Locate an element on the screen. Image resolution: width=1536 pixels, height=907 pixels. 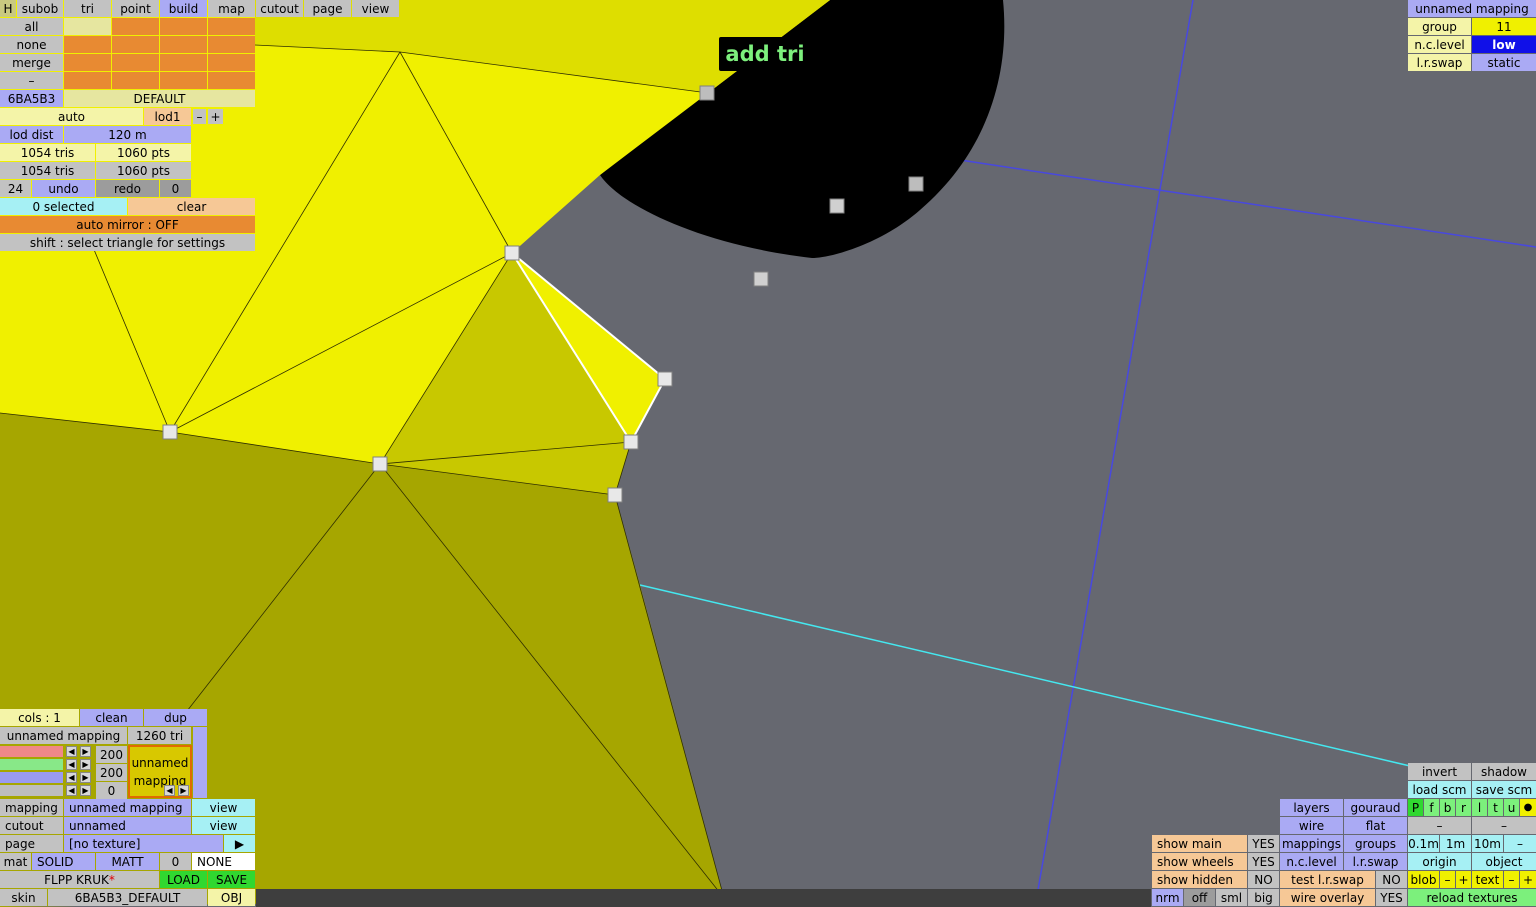
wire-overlay-value: YES is located at coordinates (1391, 897).